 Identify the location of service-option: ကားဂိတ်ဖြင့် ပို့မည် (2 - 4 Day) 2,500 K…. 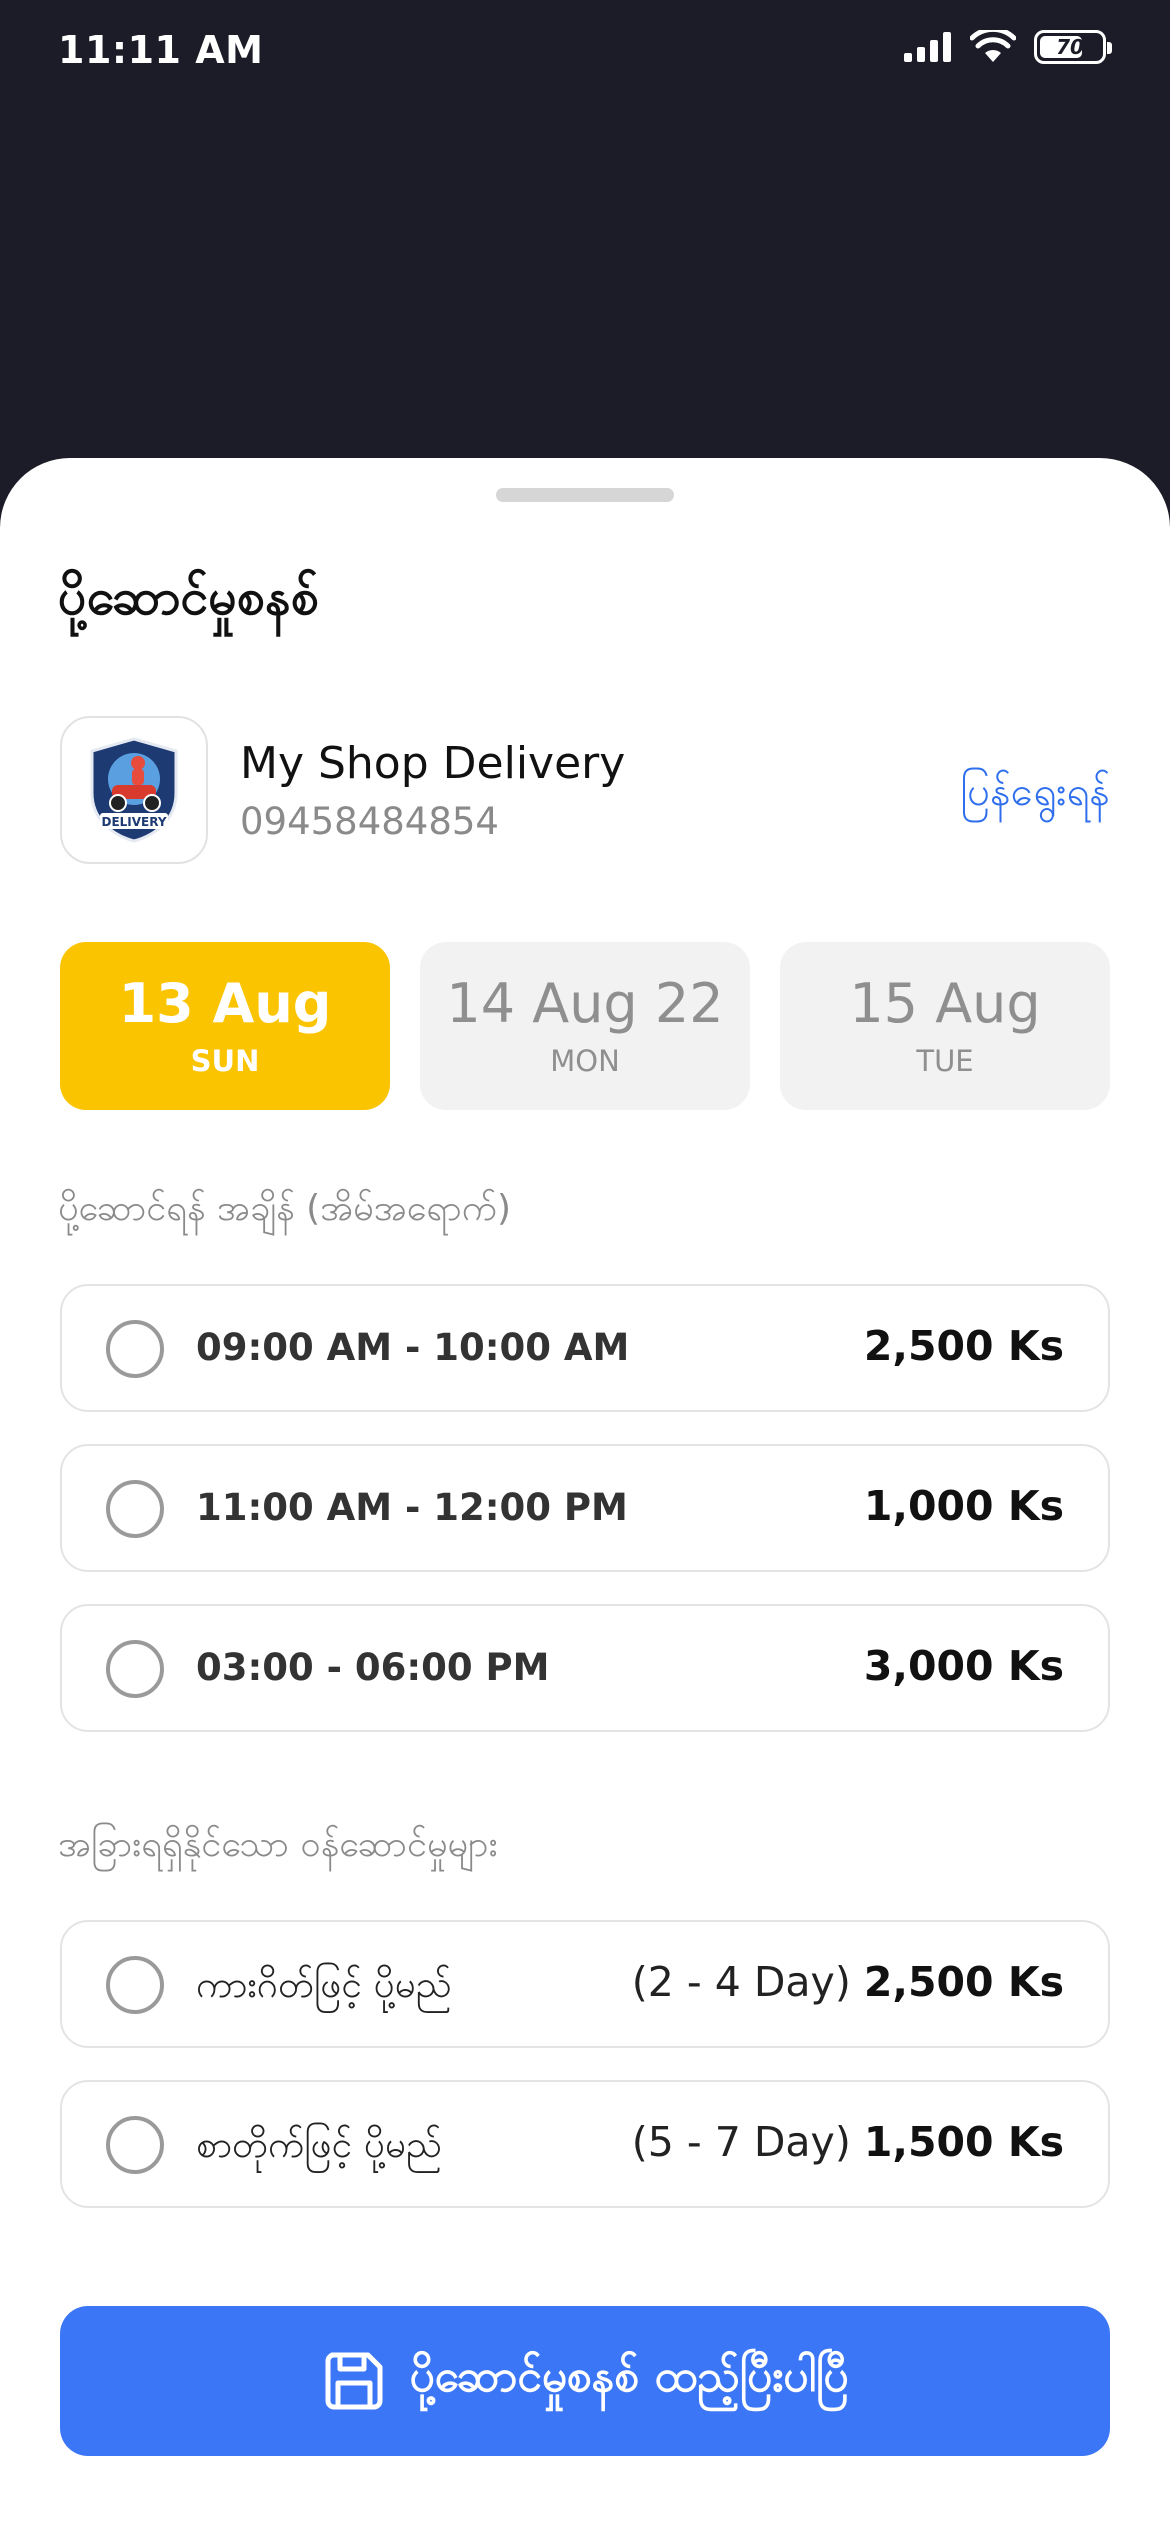
(585, 1984).